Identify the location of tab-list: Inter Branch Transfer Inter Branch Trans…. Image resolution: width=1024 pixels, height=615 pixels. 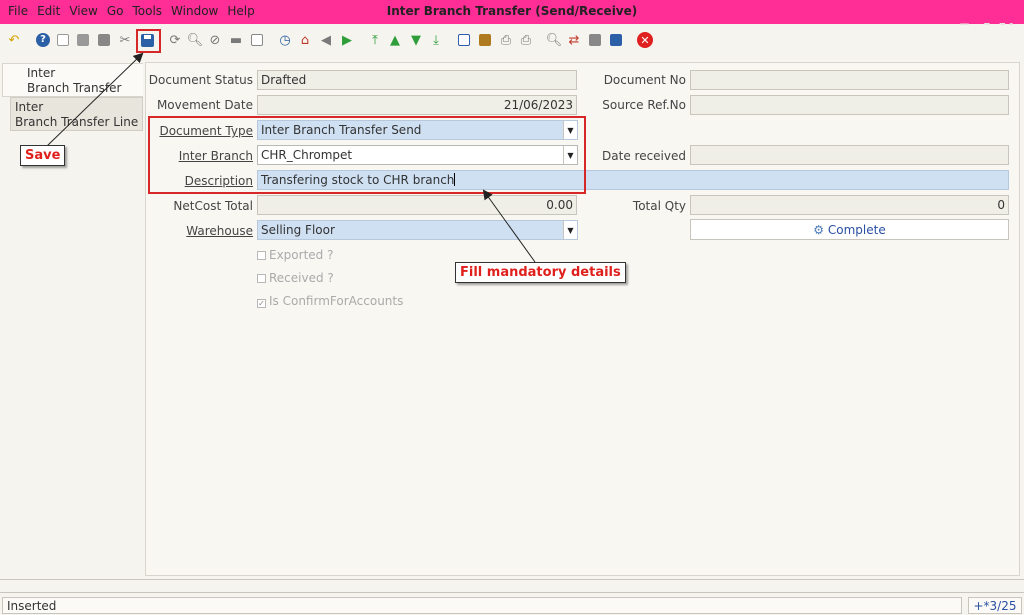
(72, 319).